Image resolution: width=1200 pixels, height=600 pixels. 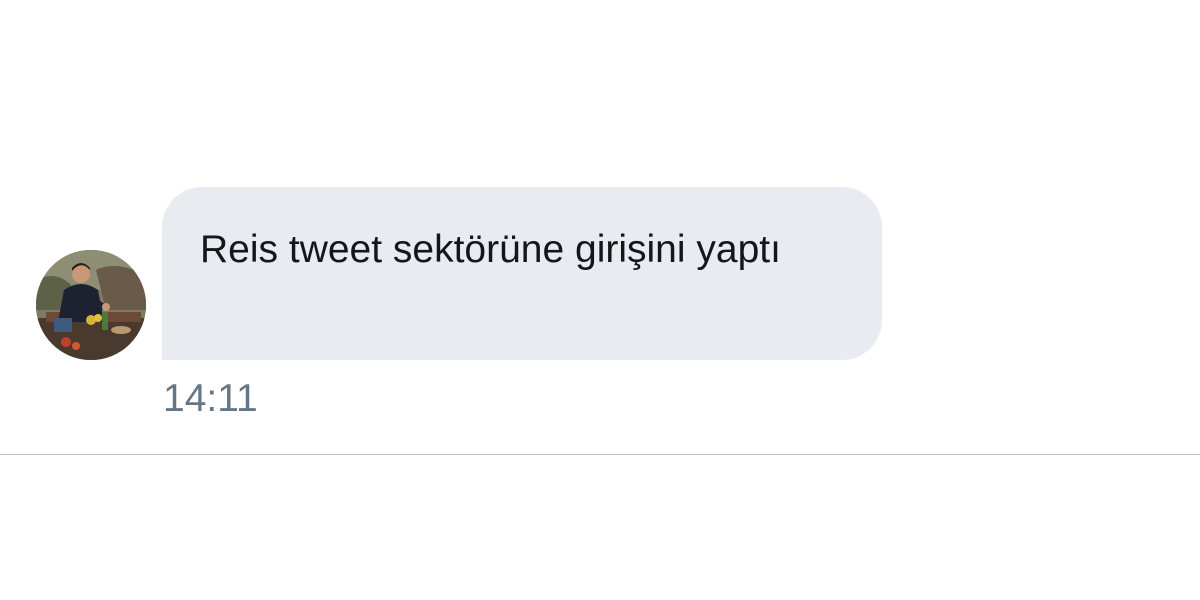 What do you see at coordinates (210, 398) in the screenshot?
I see `message-timestamp: 14:11` at bounding box center [210, 398].